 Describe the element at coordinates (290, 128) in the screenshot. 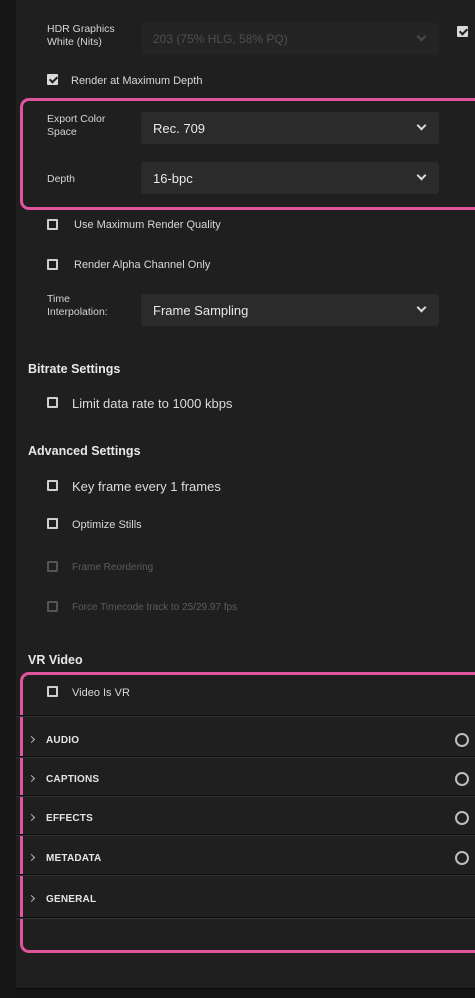

I see `export-color-space-select: Rec. 709` at that location.